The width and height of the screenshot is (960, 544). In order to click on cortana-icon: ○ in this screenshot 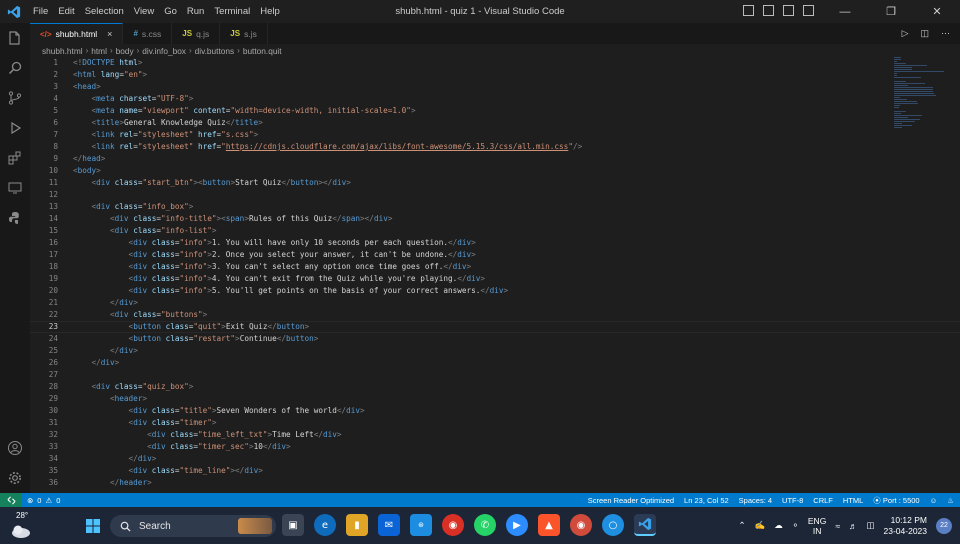, I will do `click(613, 525)`.